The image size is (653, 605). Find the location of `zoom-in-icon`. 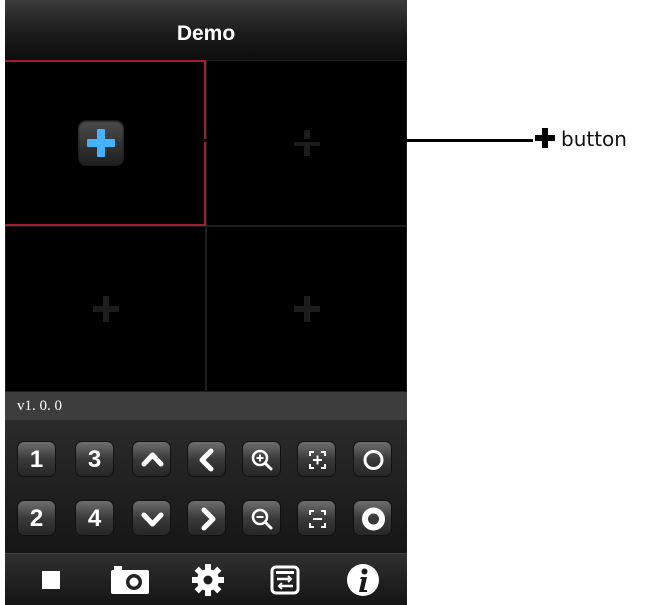

zoom-in-icon is located at coordinates (262, 460).